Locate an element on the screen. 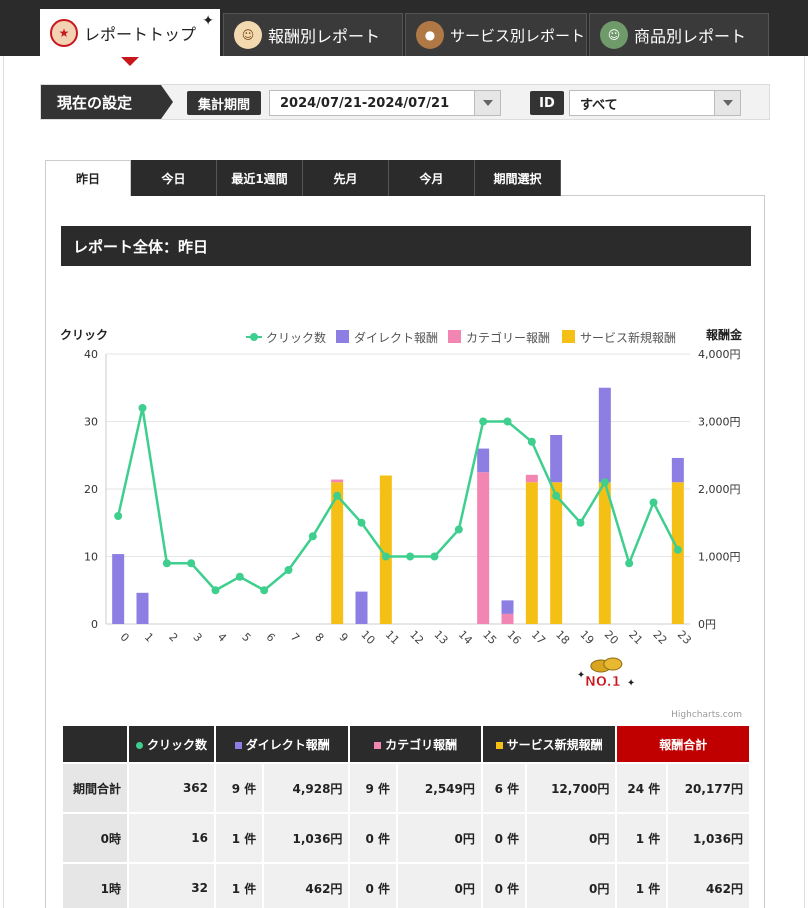  period-value: 2024/07/21-2024/07/21 is located at coordinates (365, 103).